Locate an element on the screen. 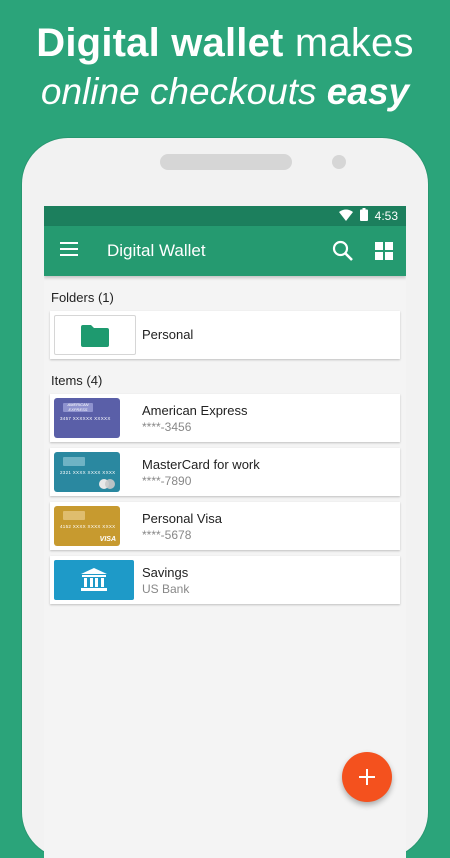  mastercard-logo is located at coordinates (107, 484).